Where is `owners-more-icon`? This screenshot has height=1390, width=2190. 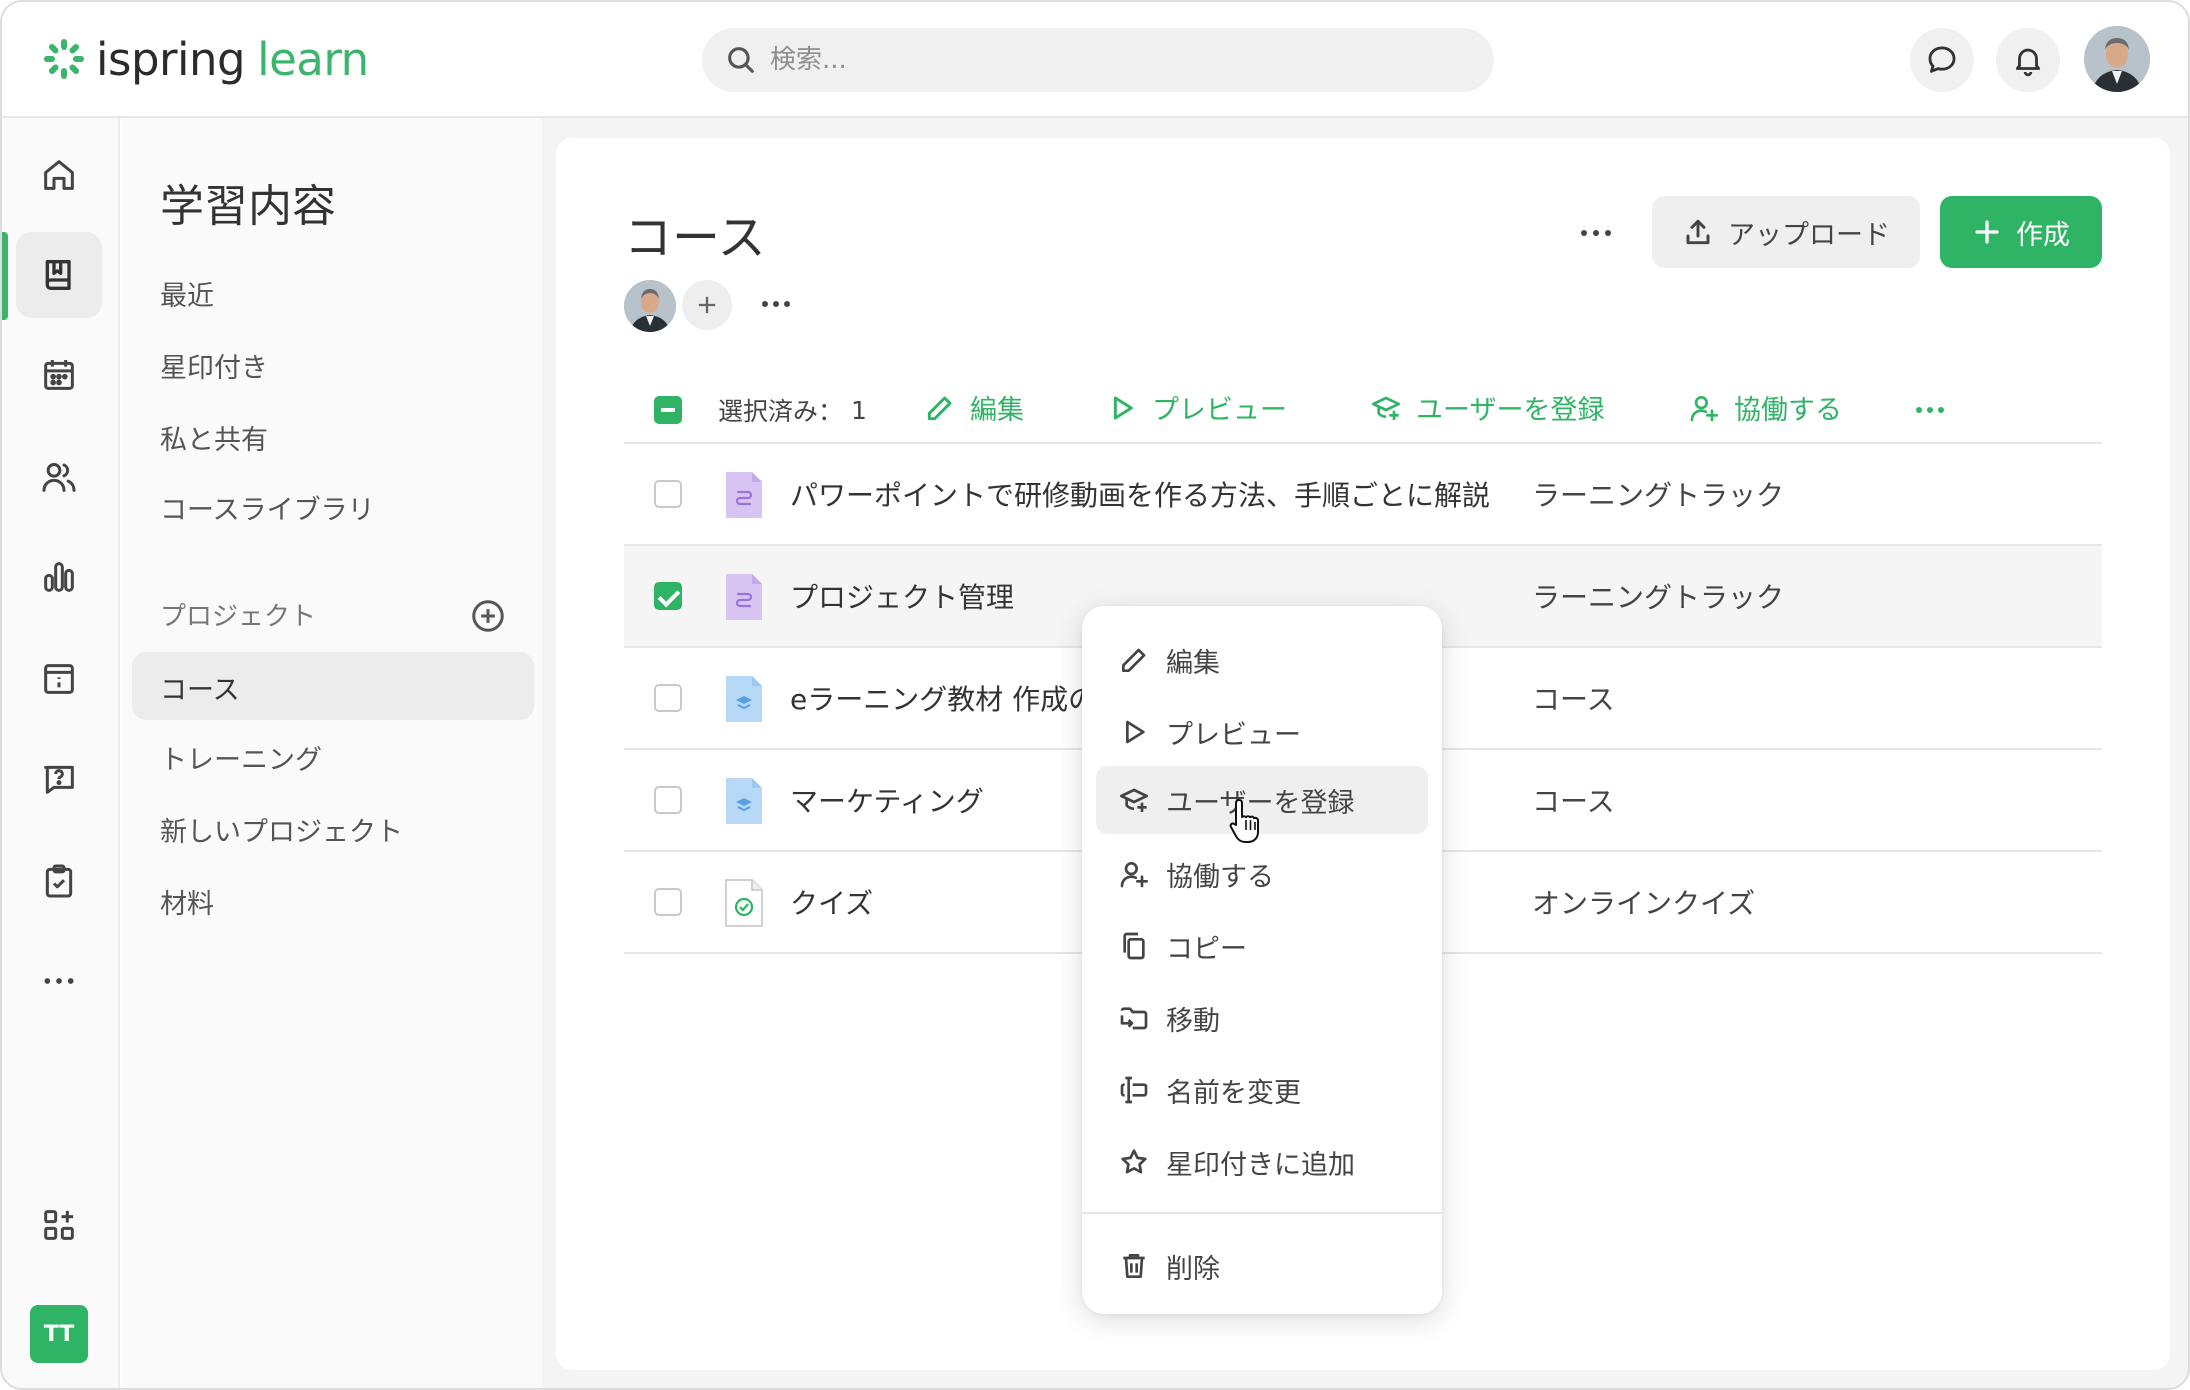
owners-more-icon is located at coordinates (776, 304).